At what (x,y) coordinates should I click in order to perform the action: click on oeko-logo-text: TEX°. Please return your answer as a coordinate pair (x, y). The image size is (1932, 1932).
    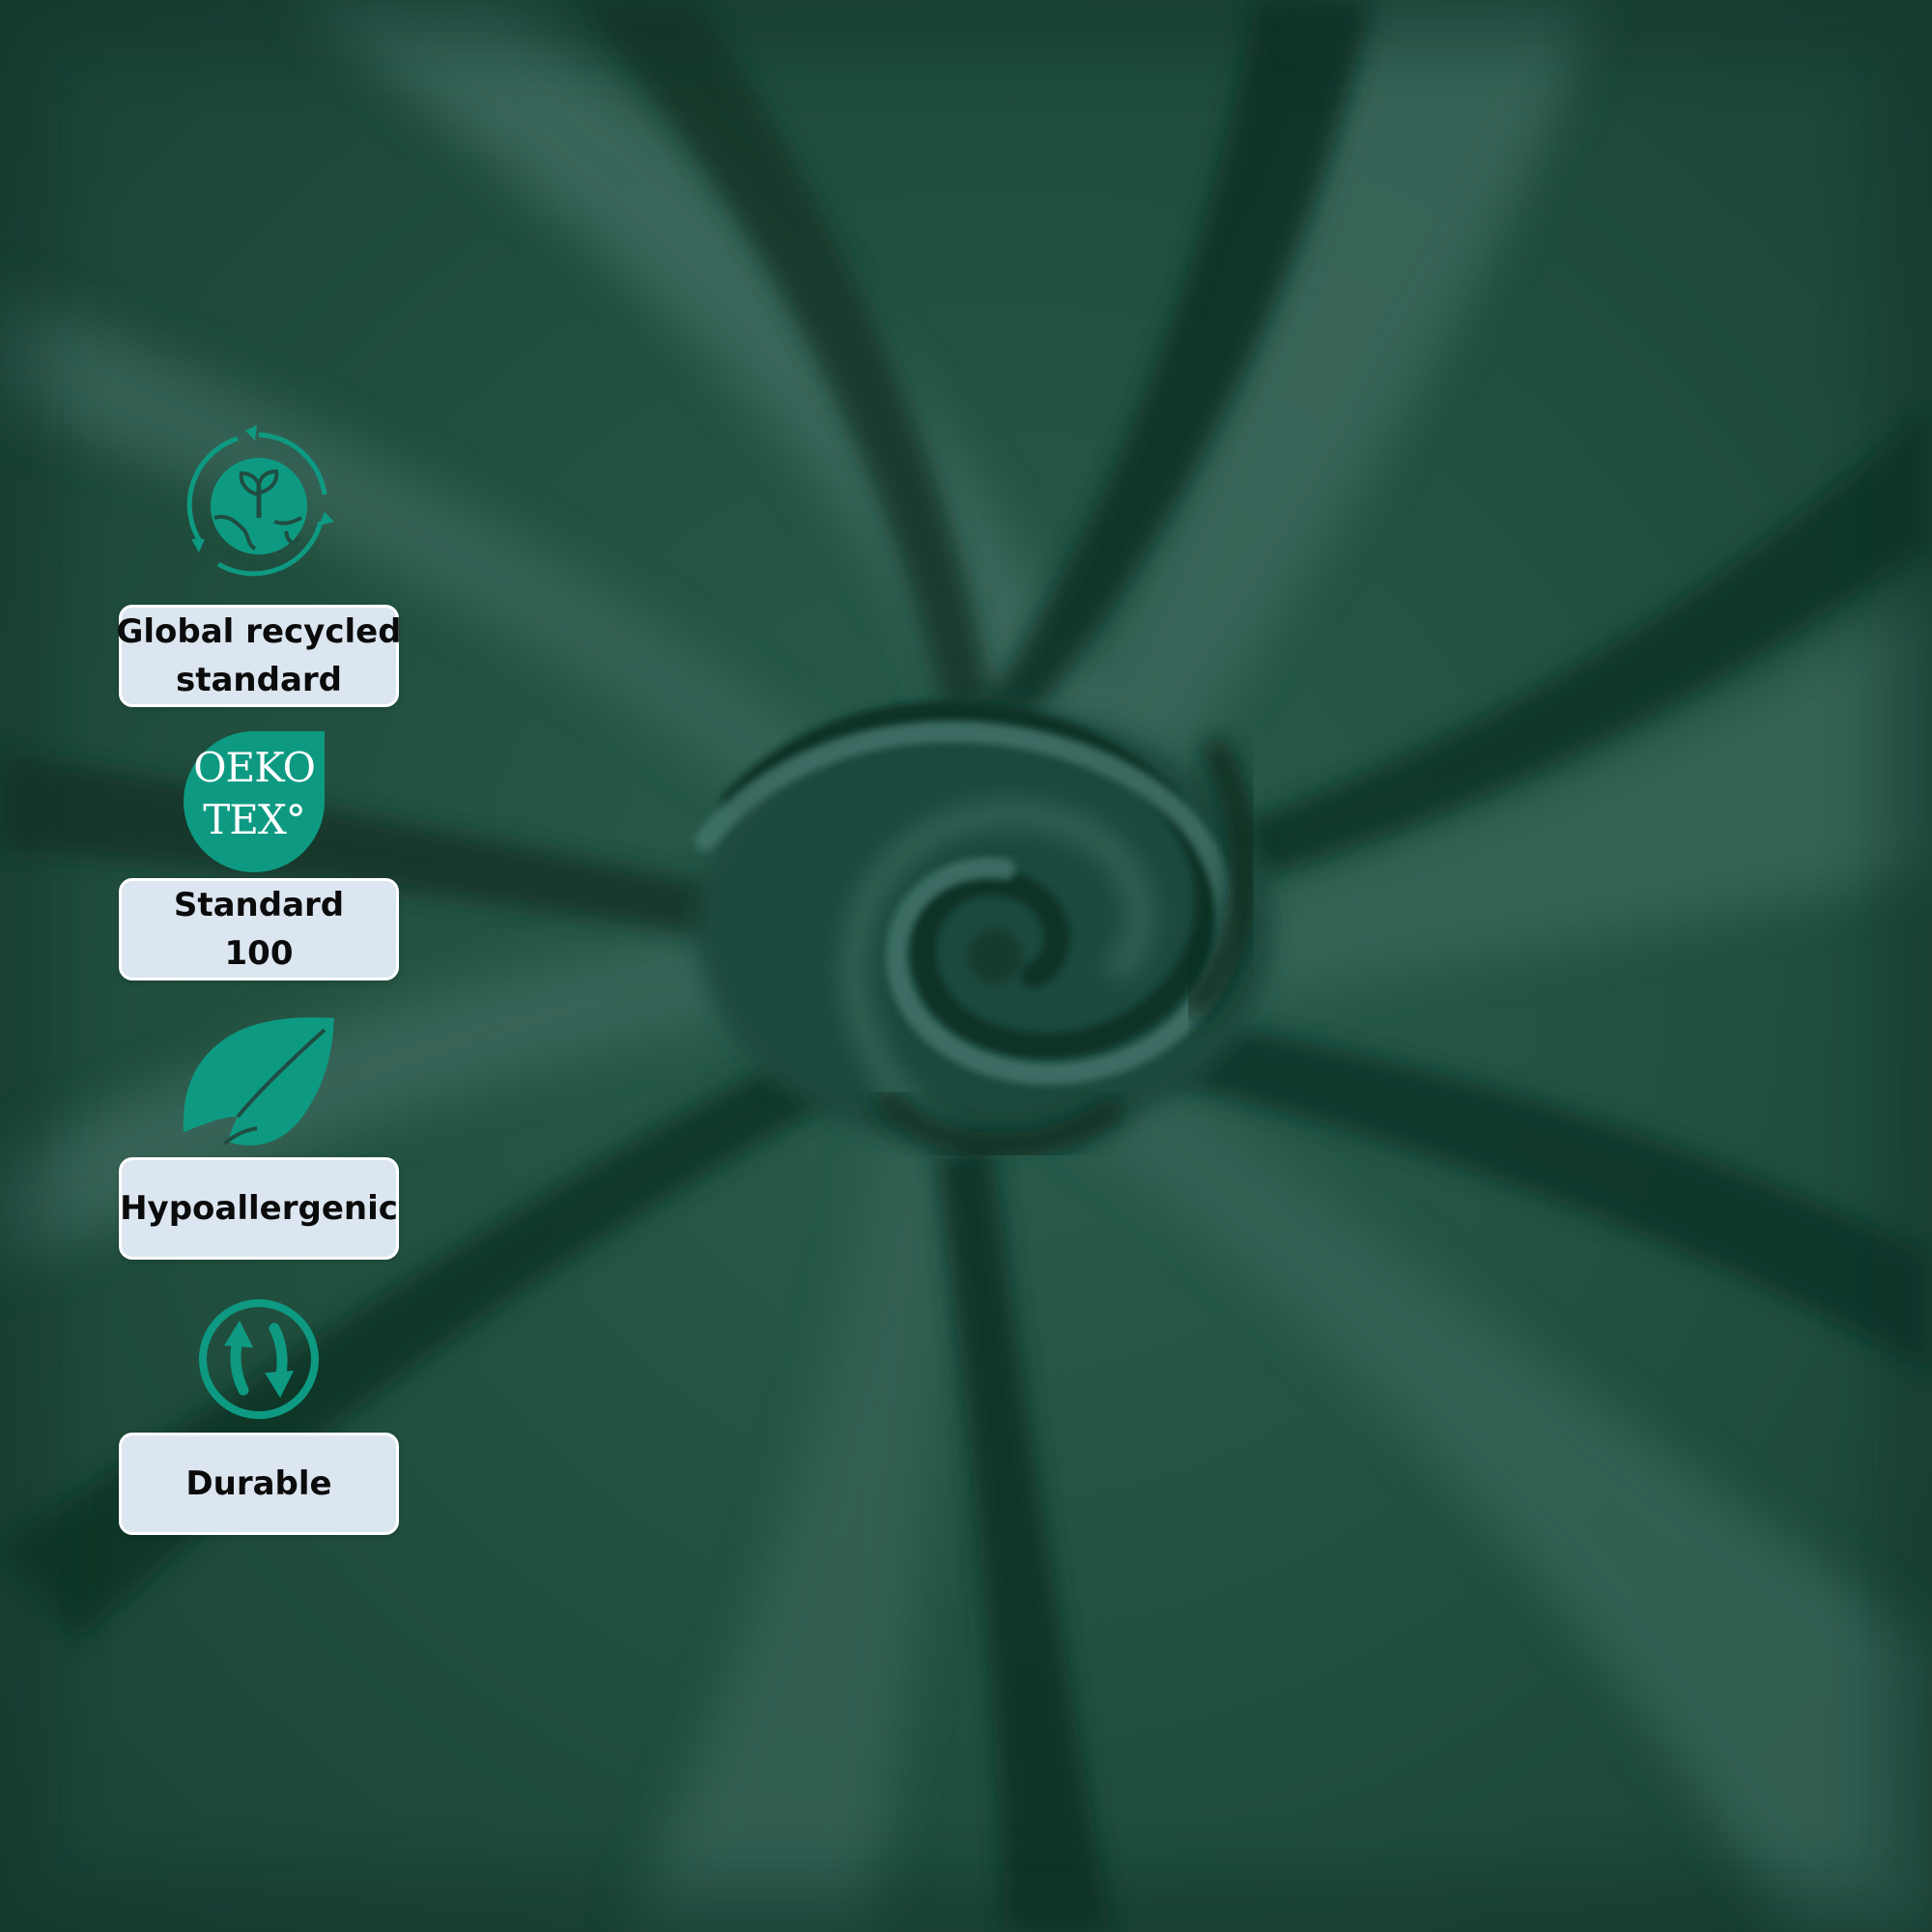
    Looking at the image, I should click on (254, 819).